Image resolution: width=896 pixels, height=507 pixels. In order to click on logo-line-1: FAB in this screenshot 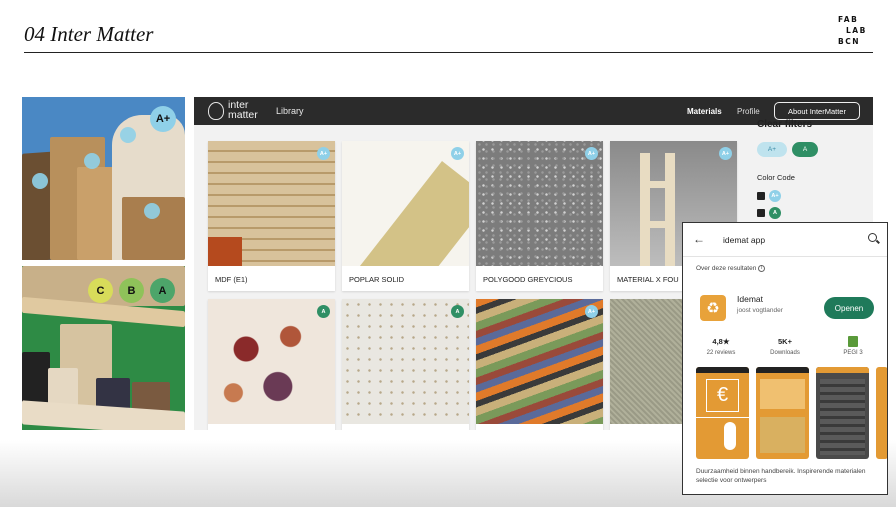, I will do `click(848, 19)`.